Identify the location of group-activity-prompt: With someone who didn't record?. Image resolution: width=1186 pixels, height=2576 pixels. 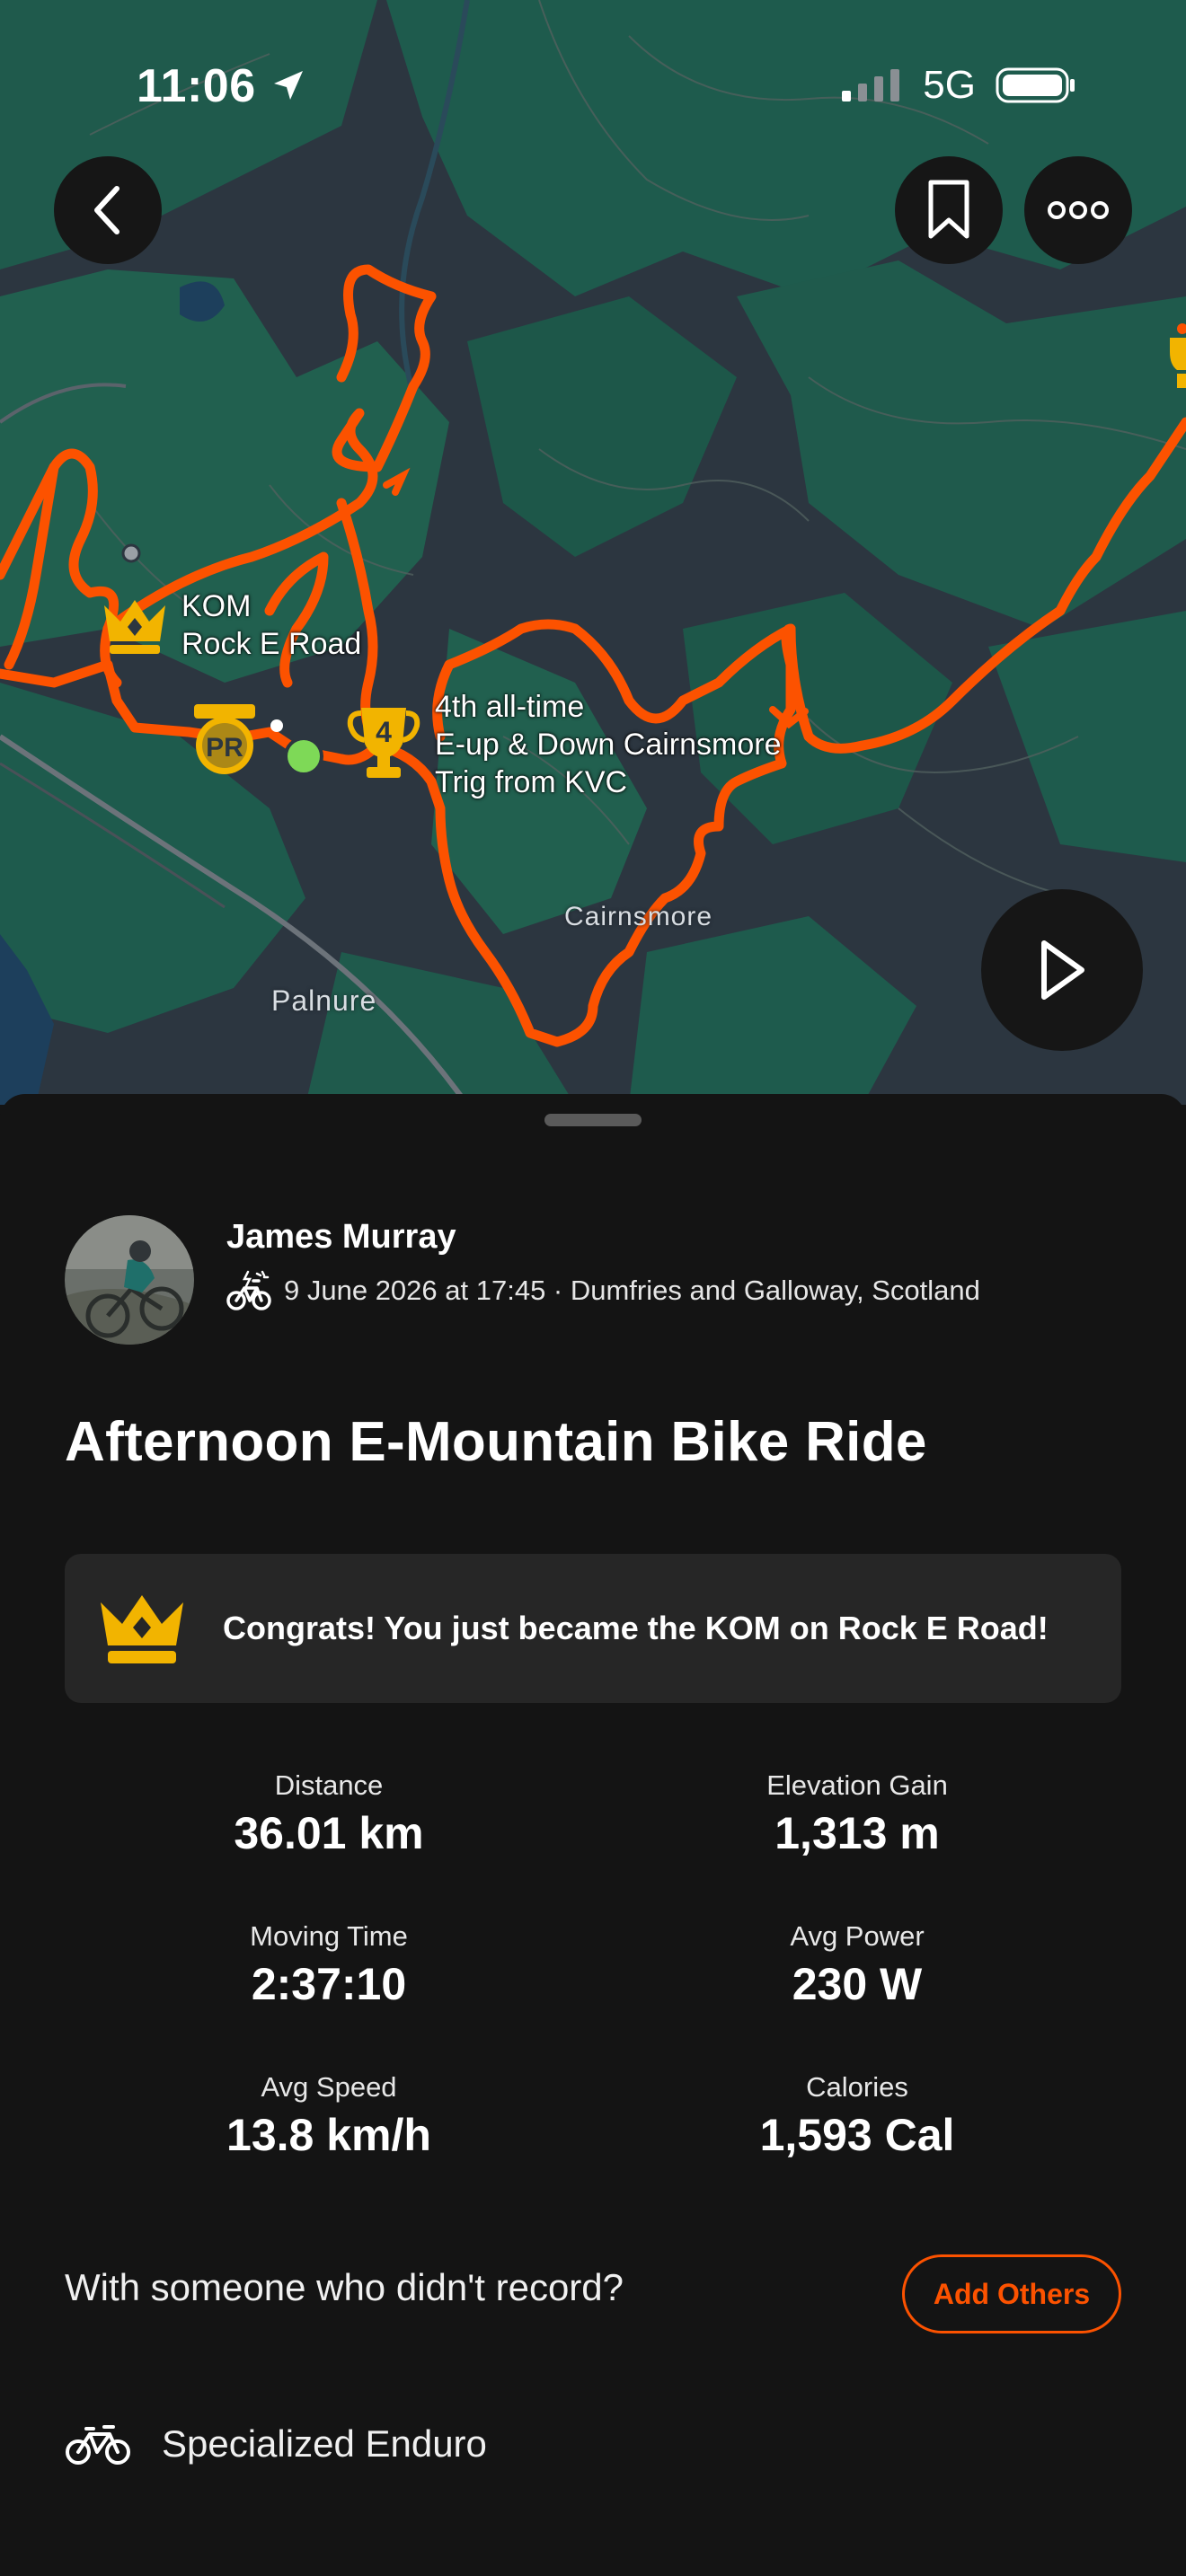
(344, 2287).